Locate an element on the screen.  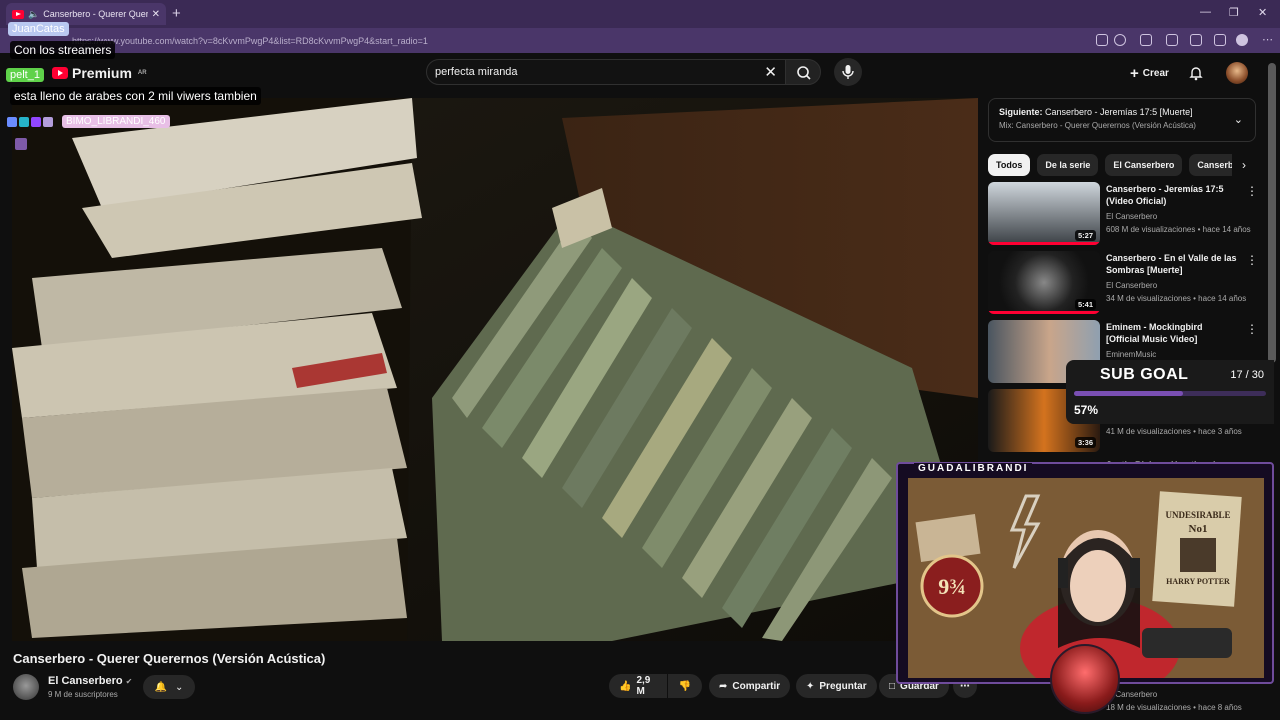
chevron-right-icon: › is located at coordinates (1244, 165).